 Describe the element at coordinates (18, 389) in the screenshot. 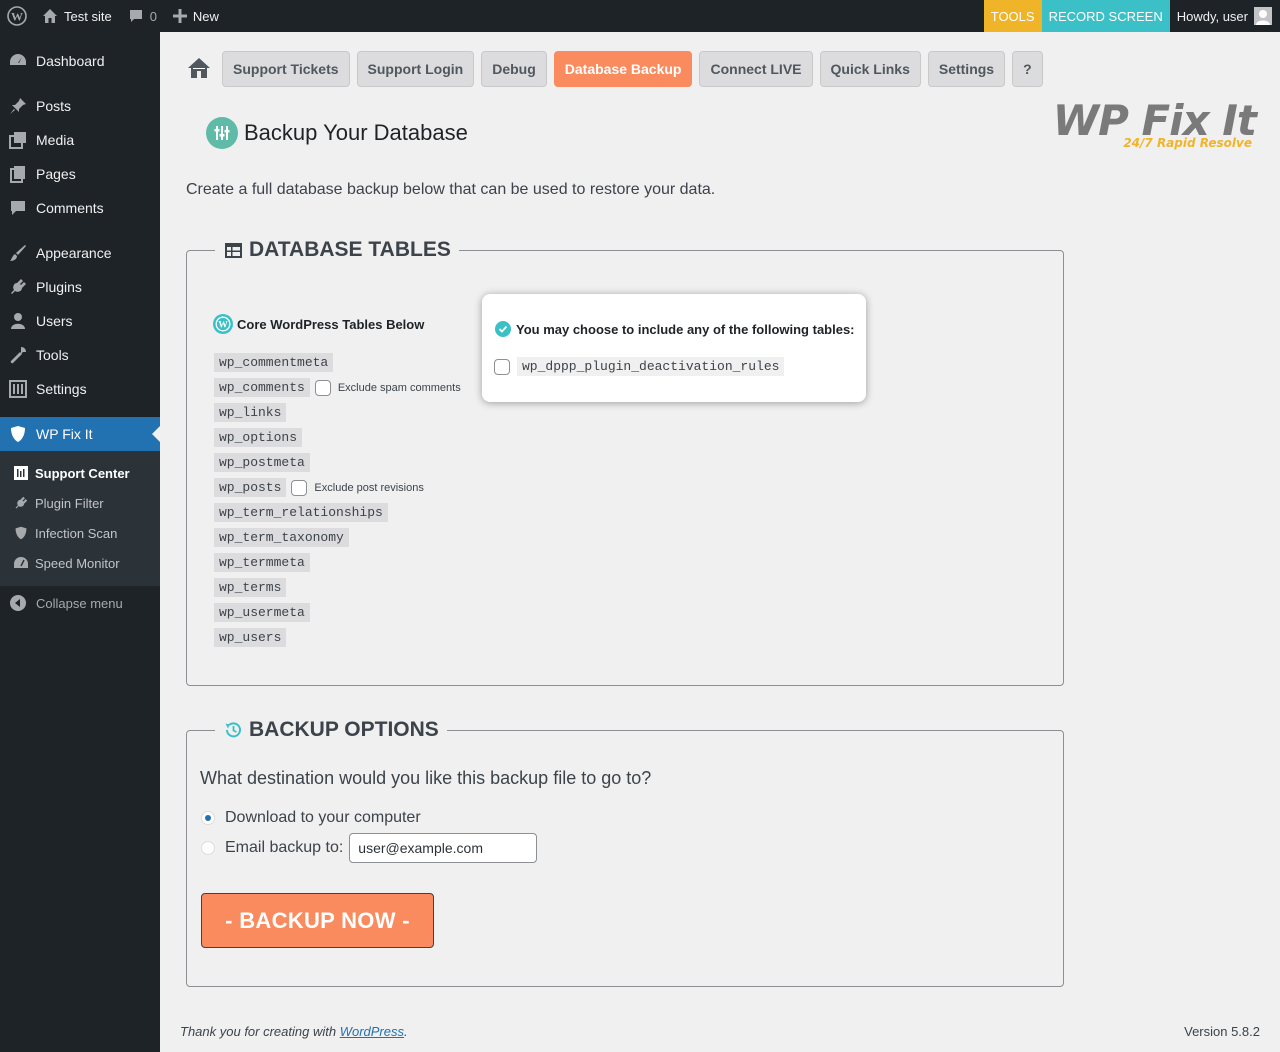

I see `settings-icon` at that location.